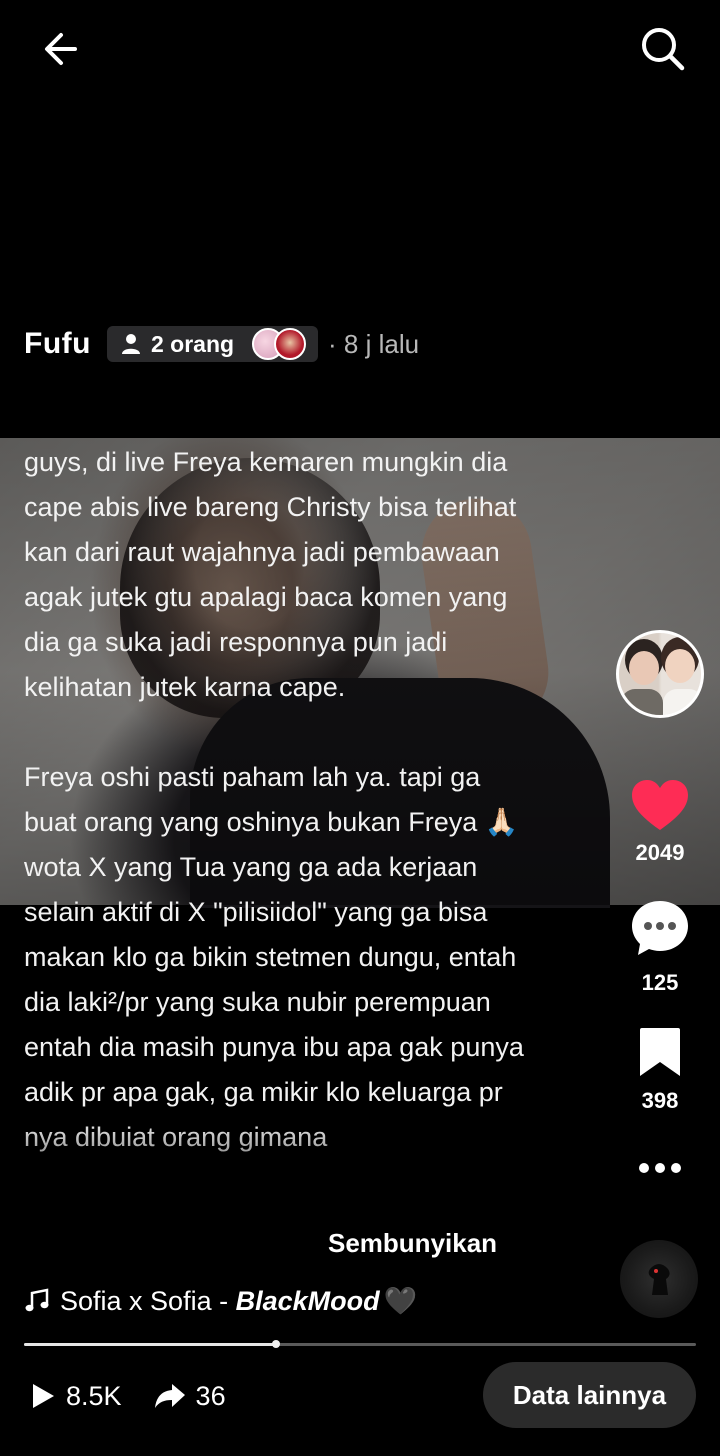  Describe the element at coordinates (412, 1243) in the screenshot. I see `hide-caption-button: Sembunyikan` at that location.